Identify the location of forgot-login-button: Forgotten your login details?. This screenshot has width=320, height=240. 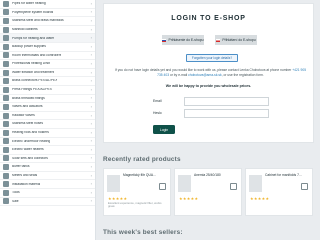
(212, 58).